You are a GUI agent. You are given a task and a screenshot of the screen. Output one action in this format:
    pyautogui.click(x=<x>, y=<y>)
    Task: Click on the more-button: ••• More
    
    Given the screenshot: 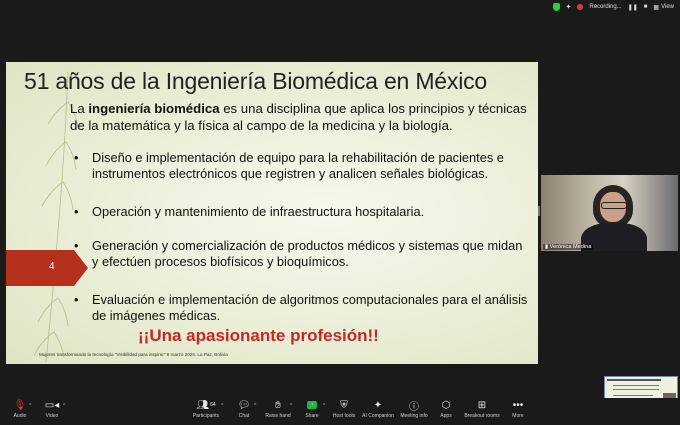 What is the action you would take?
    pyautogui.click(x=518, y=409)
    